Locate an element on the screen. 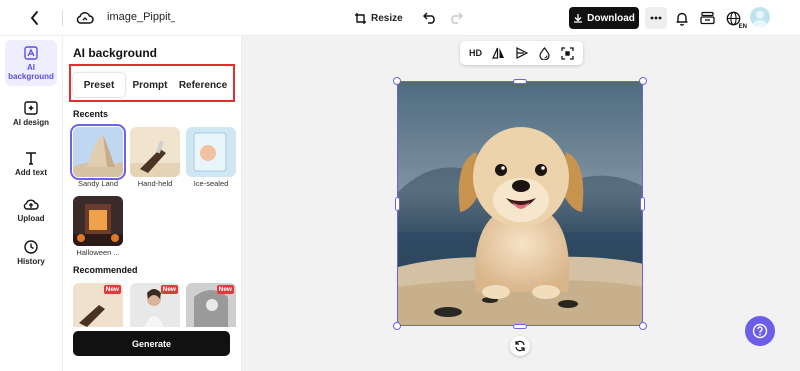 This screenshot has height=371, width=800. preset-label: Sandy Land is located at coordinates (98, 183).